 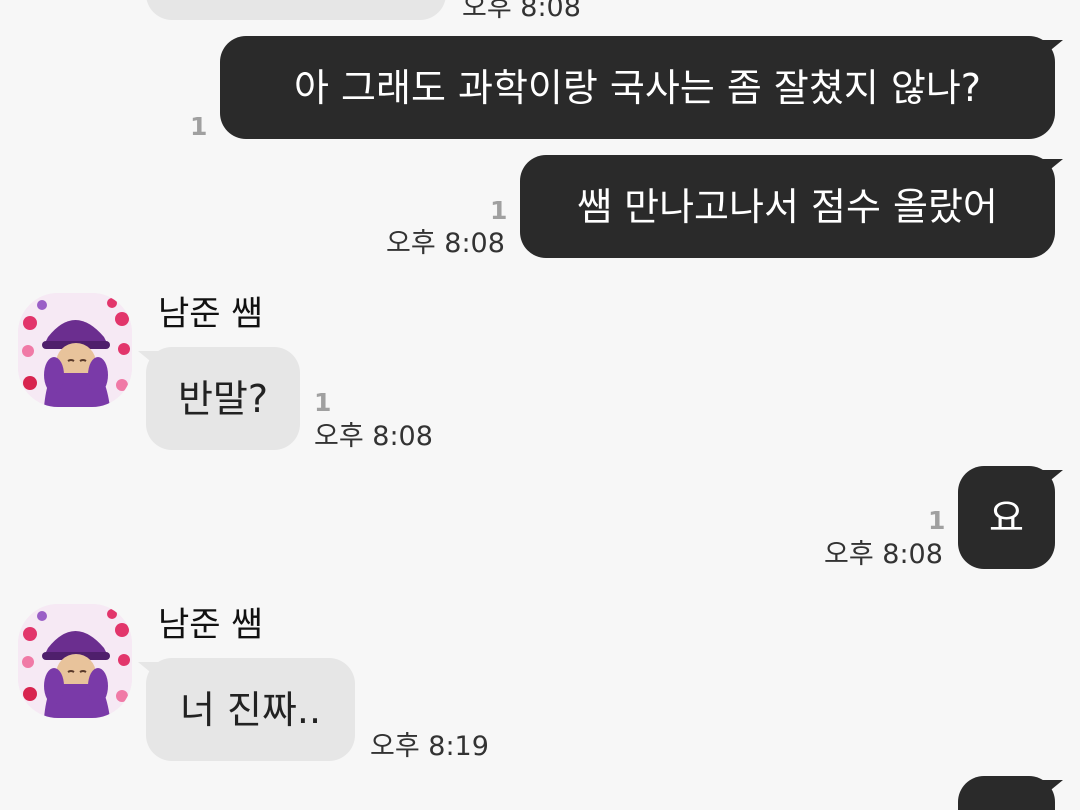 I want to click on message-bubble-outgoing-partial, so click(x=1010, y=793).